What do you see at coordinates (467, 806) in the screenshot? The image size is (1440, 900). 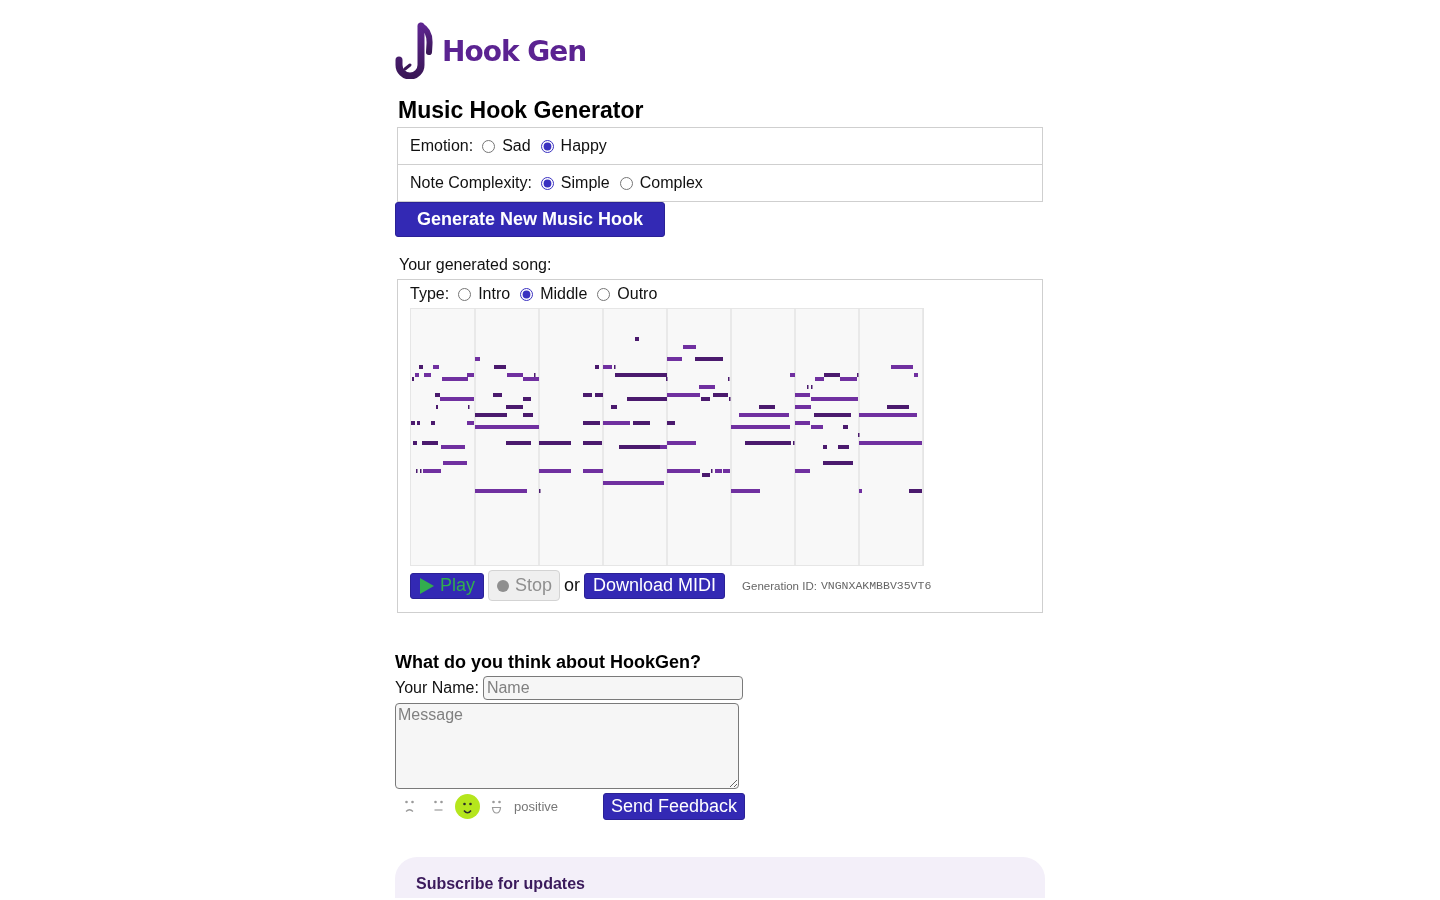 I see `smiley-face-icon` at bounding box center [467, 806].